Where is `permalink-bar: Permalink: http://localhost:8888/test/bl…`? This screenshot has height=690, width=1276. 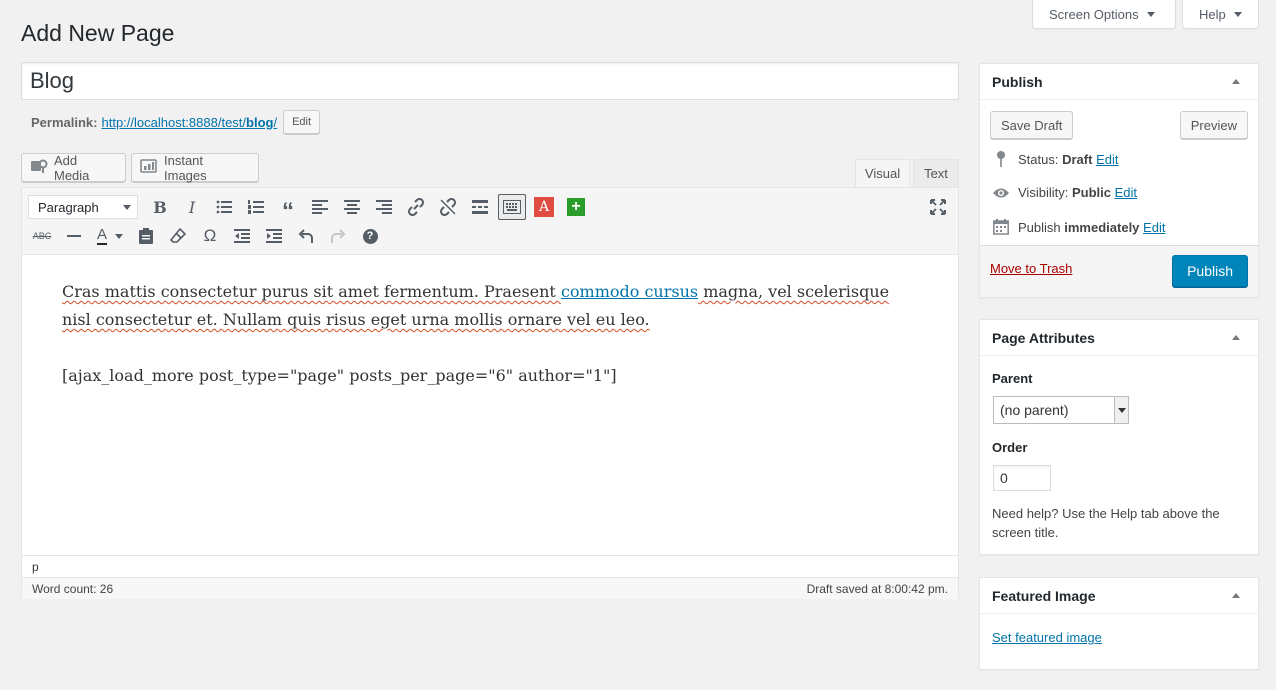 permalink-bar: Permalink: http://localhost:8888/test/bl… is located at coordinates (176, 122).